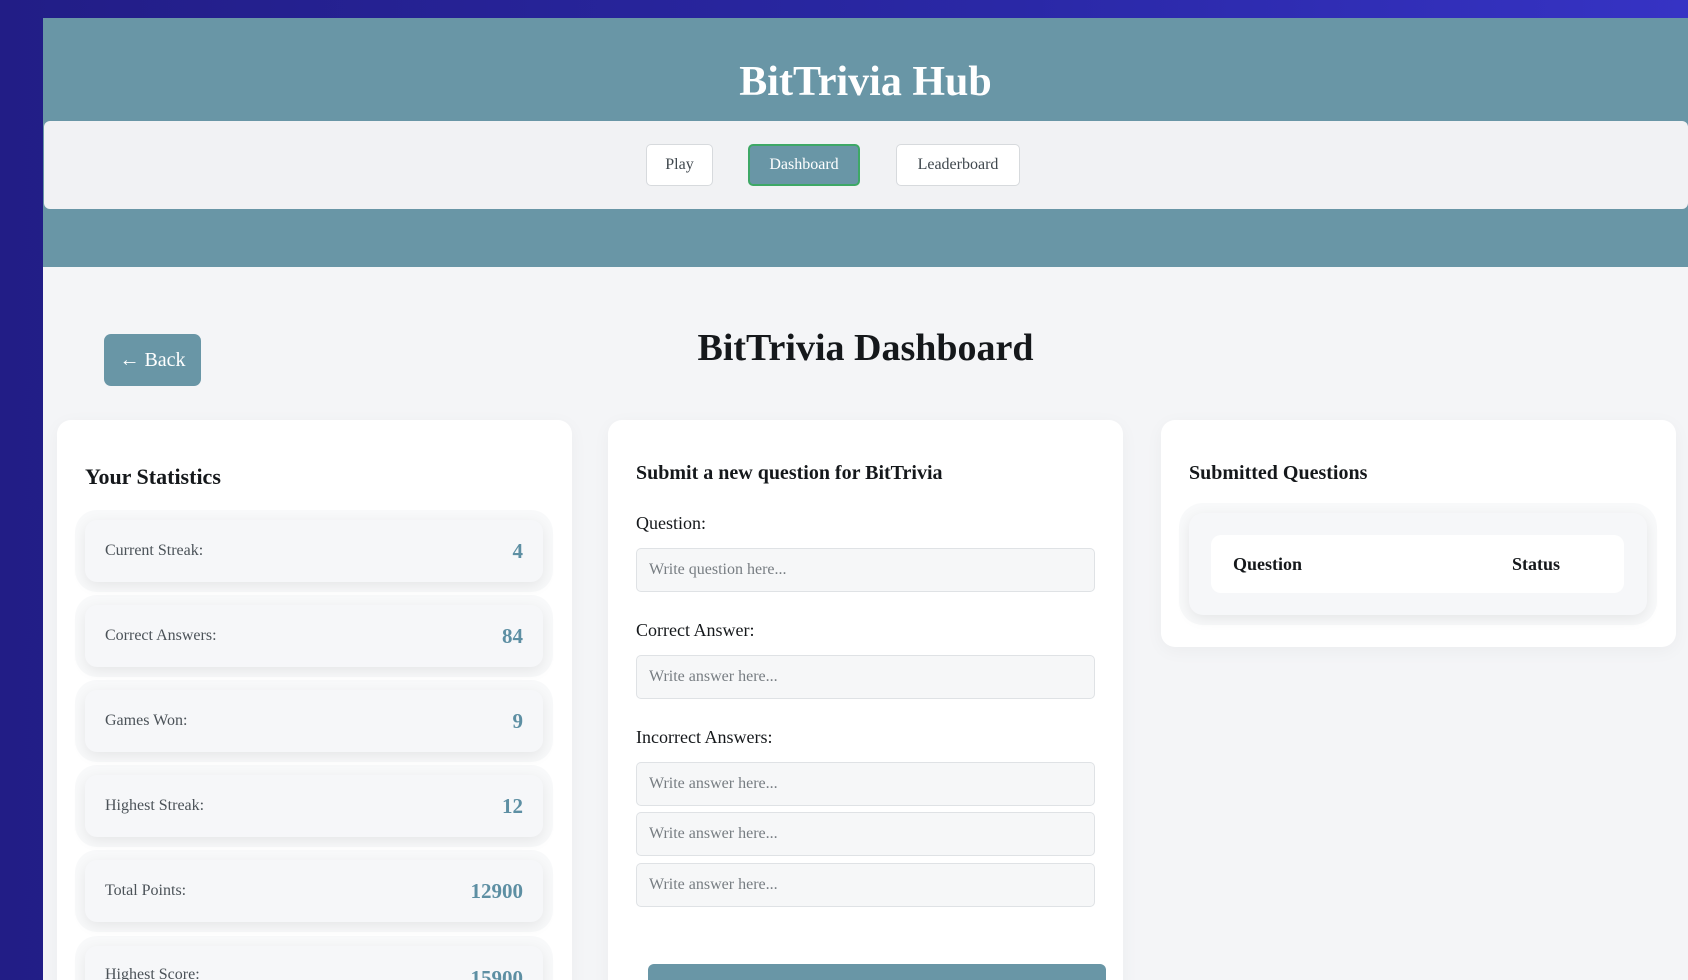 The width and height of the screenshot is (1688, 980). What do you see at coordinates (155, 805) in the screenshot?
I see `stat-label: Highest Streak:` at bounding box center [155, 805].